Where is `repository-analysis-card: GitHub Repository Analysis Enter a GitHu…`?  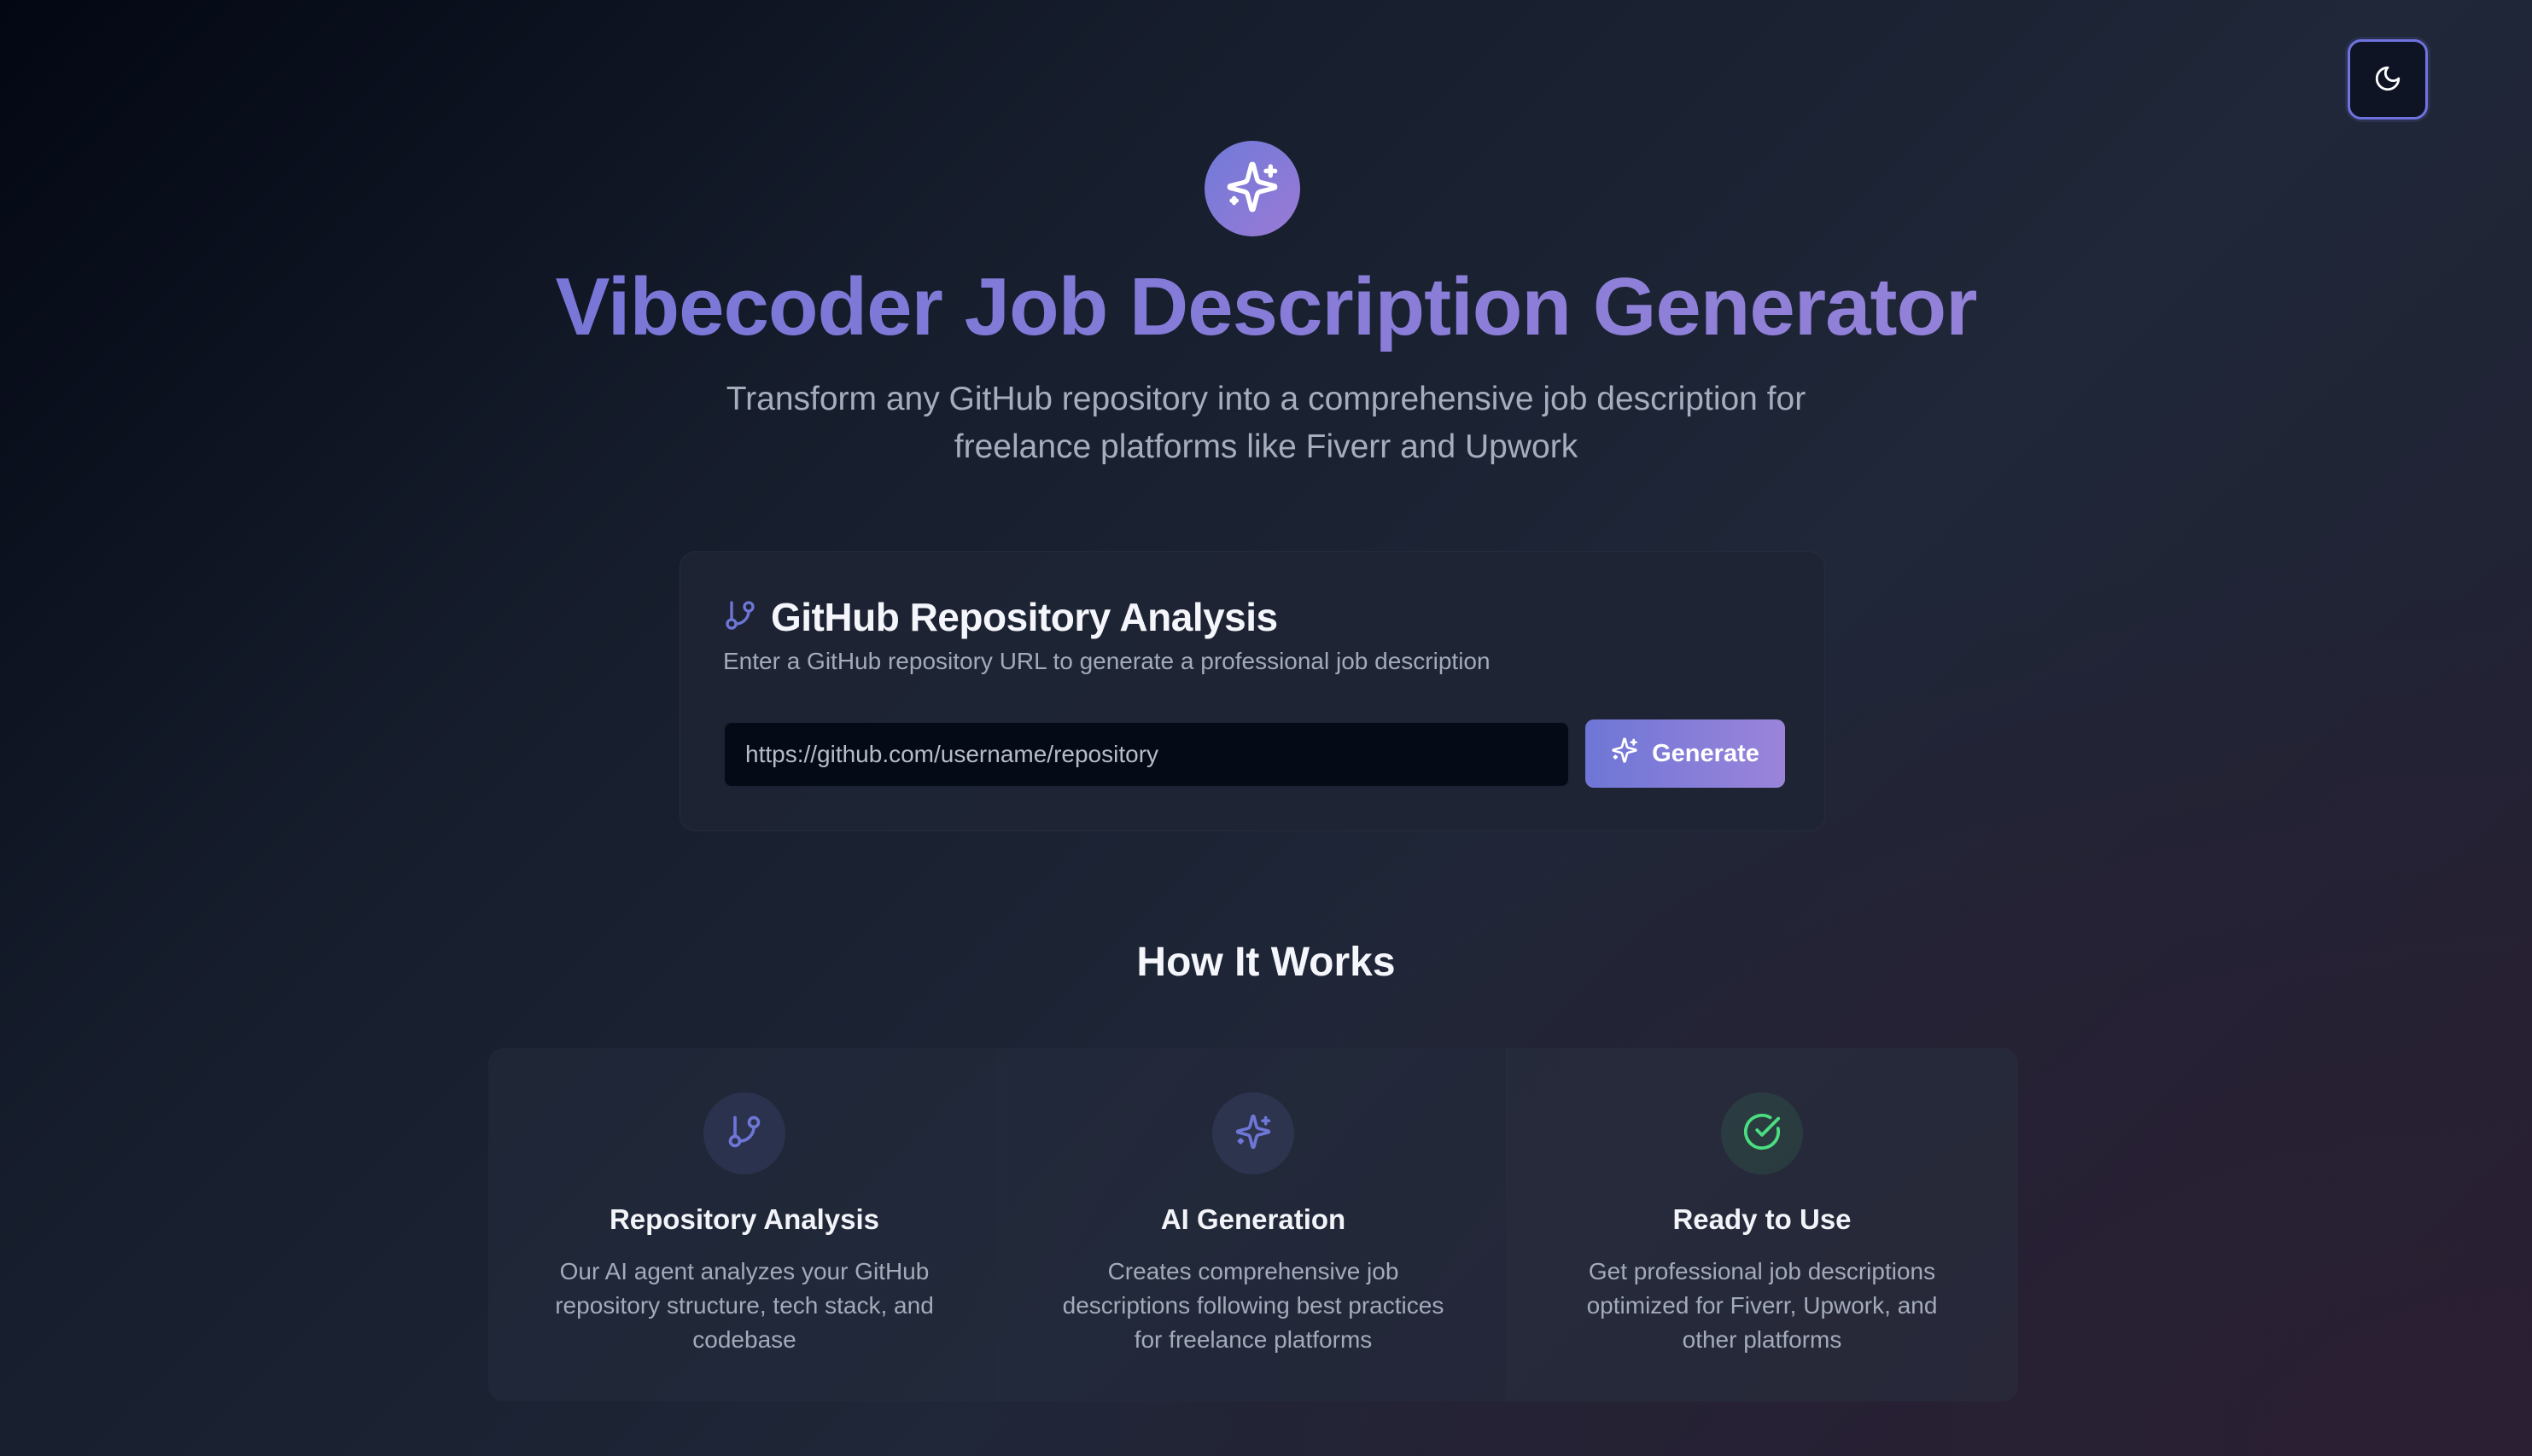
repository-analysis-card: GitHub Repository Analysis Enter a GitHu… is located at coordinates (1252, 691).